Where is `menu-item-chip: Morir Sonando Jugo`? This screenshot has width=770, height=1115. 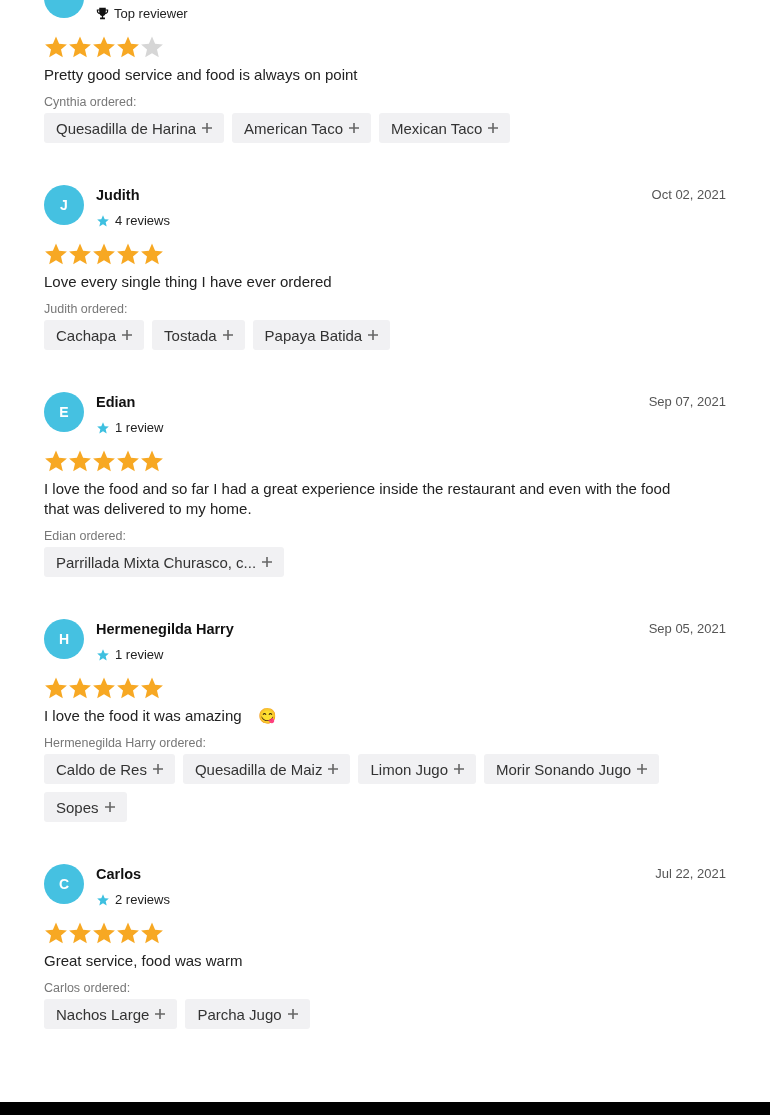 menu-item-chip: Morir Sonando Jugo is located at coordinates (572, 769).